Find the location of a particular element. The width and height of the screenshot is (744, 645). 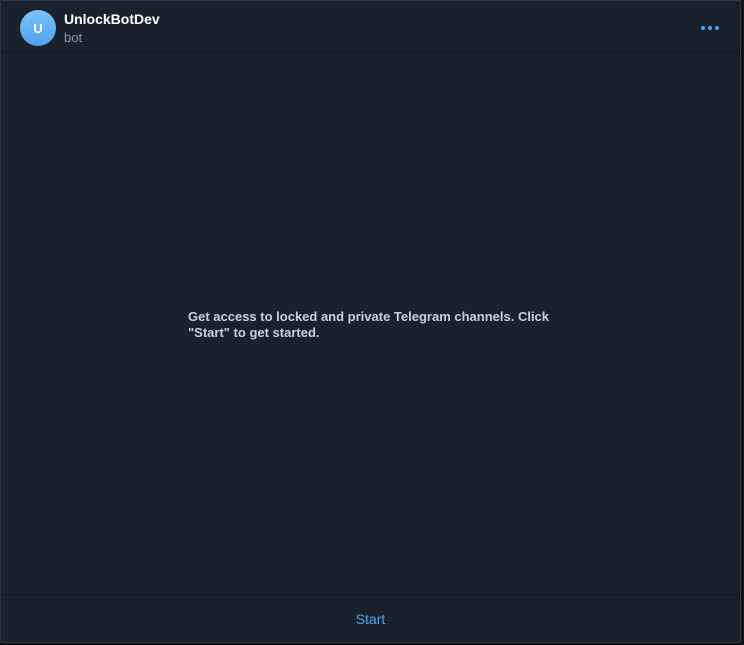

more-options-button is located at coordinates (710, 28).